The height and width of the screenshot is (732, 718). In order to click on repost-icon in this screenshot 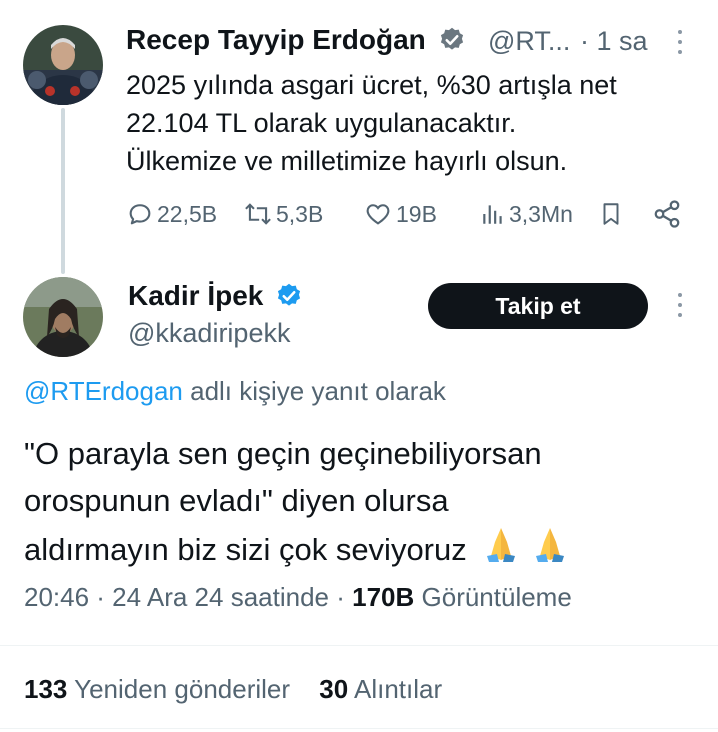, I will do `click(258, 214)`.